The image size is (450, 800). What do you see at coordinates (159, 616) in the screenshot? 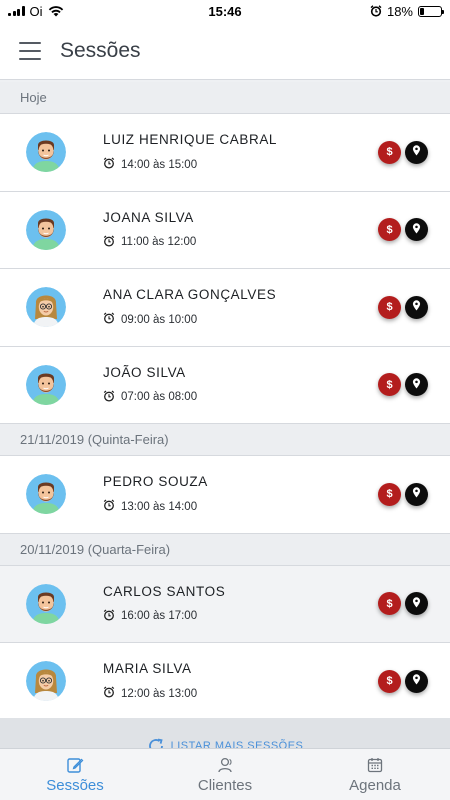
I see `time-range: 16:00 às 17:00` at bounding box center [159, 616].